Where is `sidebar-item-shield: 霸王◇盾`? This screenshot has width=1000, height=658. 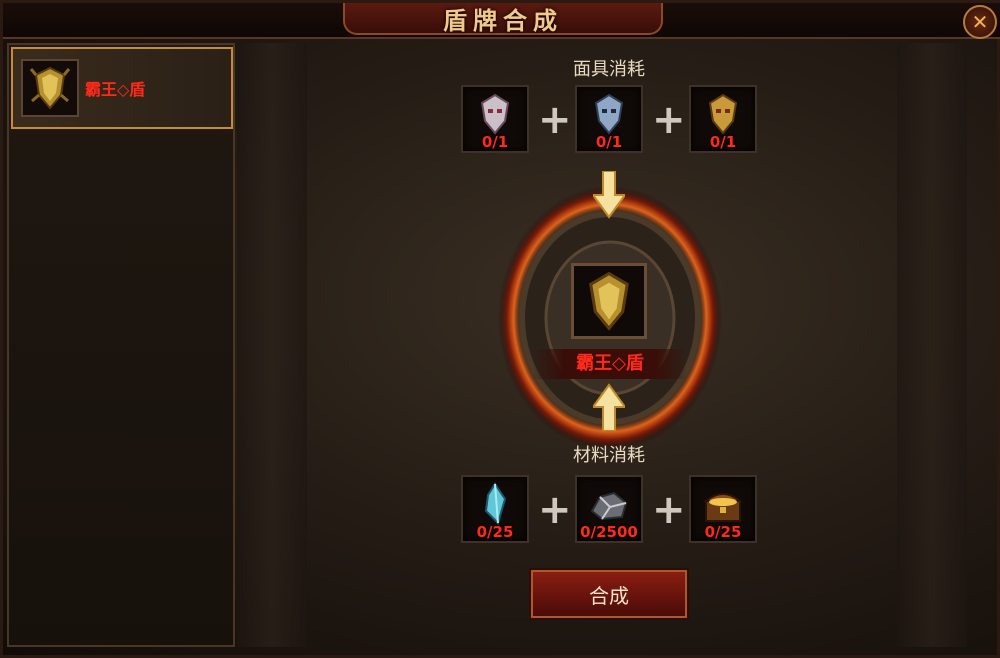
sidebar-item-shield: 霸王◇盾 is located at coordinates (122, 88).